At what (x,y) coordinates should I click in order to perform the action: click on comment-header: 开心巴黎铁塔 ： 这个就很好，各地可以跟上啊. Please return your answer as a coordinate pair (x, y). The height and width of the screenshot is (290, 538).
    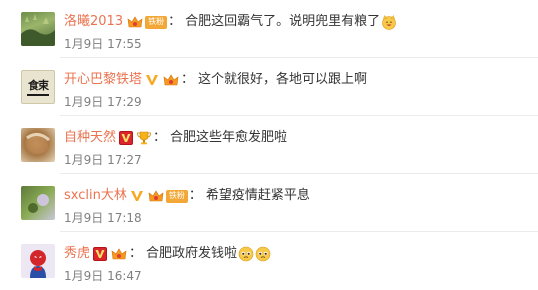
    Looking at the image, I should click on (215, 80).